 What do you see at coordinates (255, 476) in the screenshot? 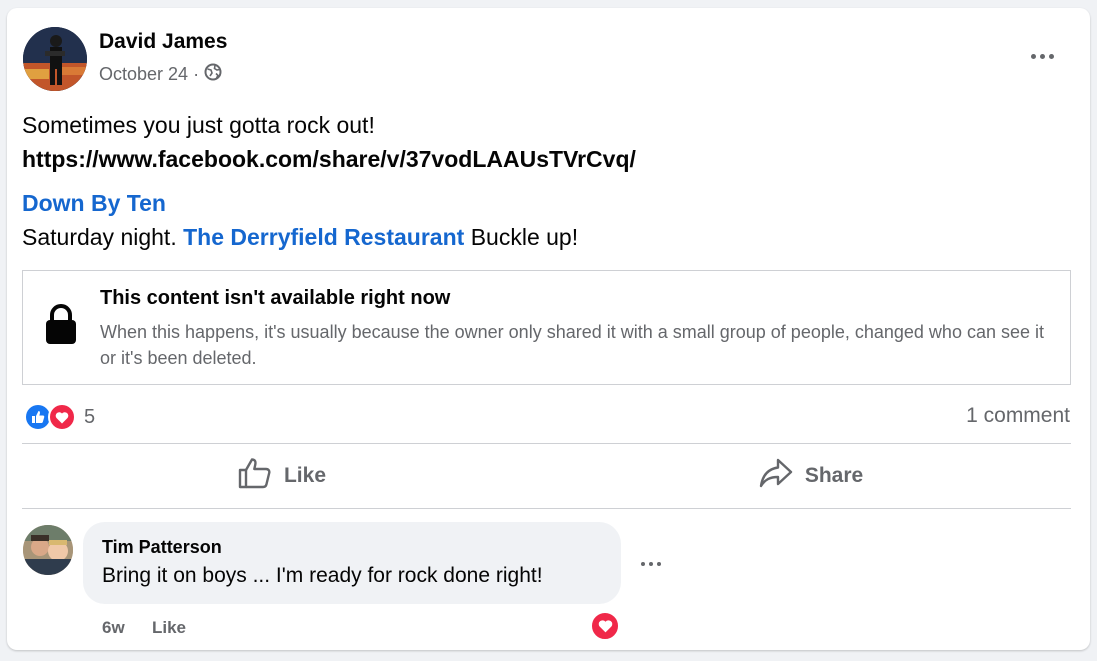
I see `thumbs-up-icon` at bounding box center [255, 476].